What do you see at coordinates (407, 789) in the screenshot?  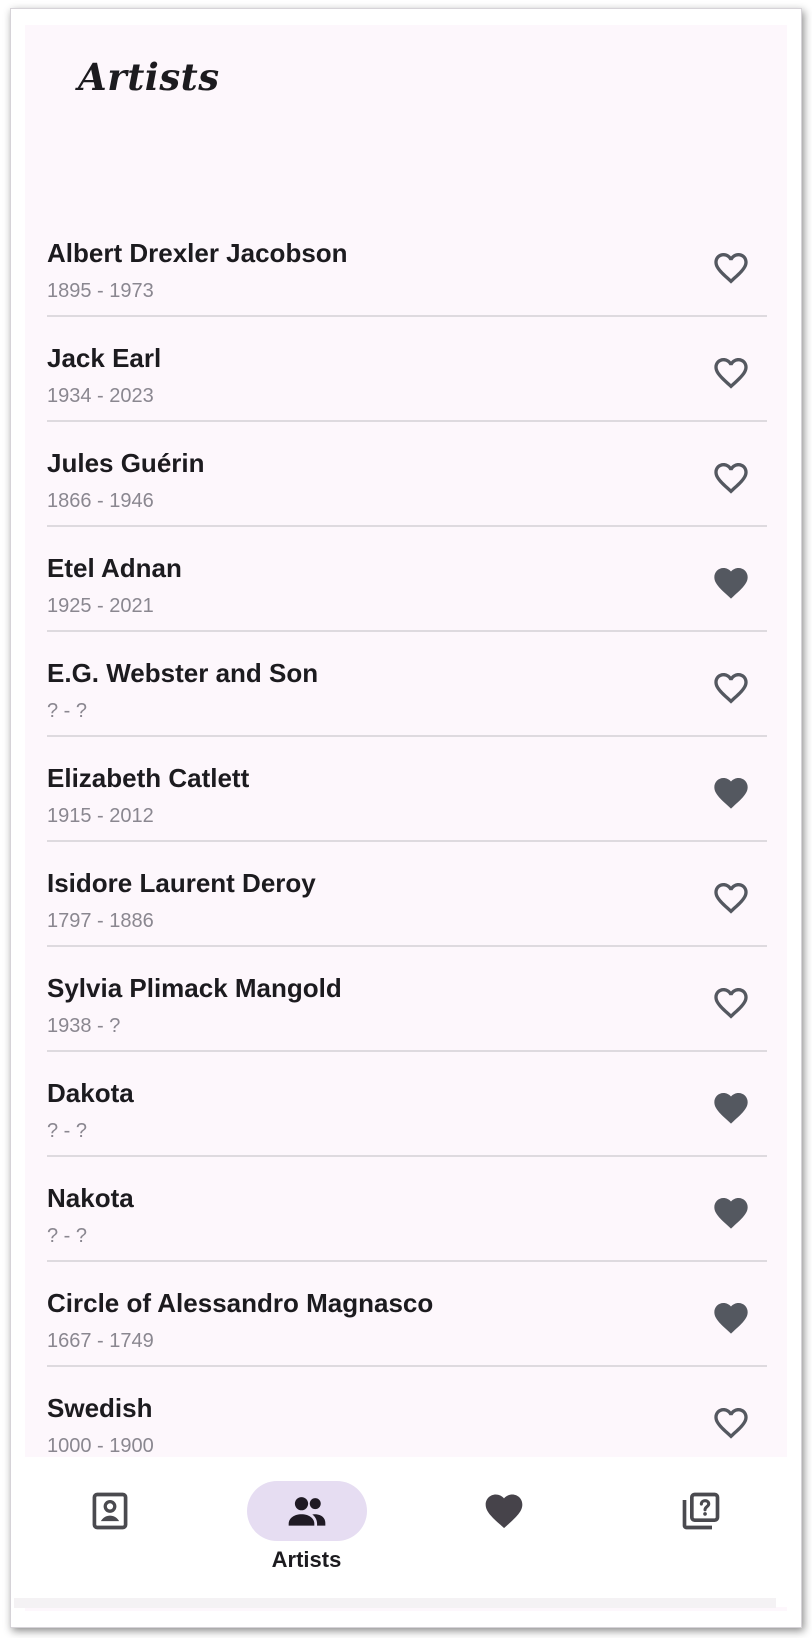 I see `artist-row: Elizabeth Catlett 1915 - 2012` at bounding box center [407, 789].